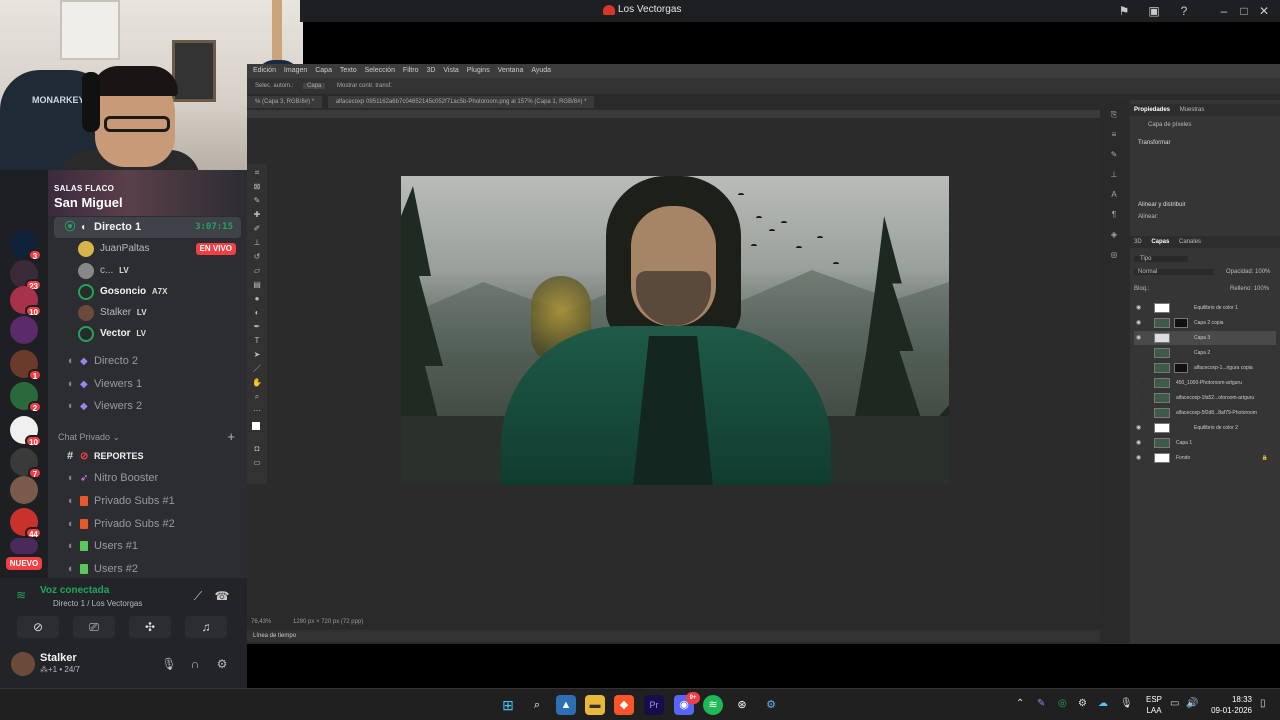 The width and height of the screenshot is (1280, 720). Describe the element at coordinates (1154, 705) in the screenshot. I see `language-indicator: ESP LAA` at that location.